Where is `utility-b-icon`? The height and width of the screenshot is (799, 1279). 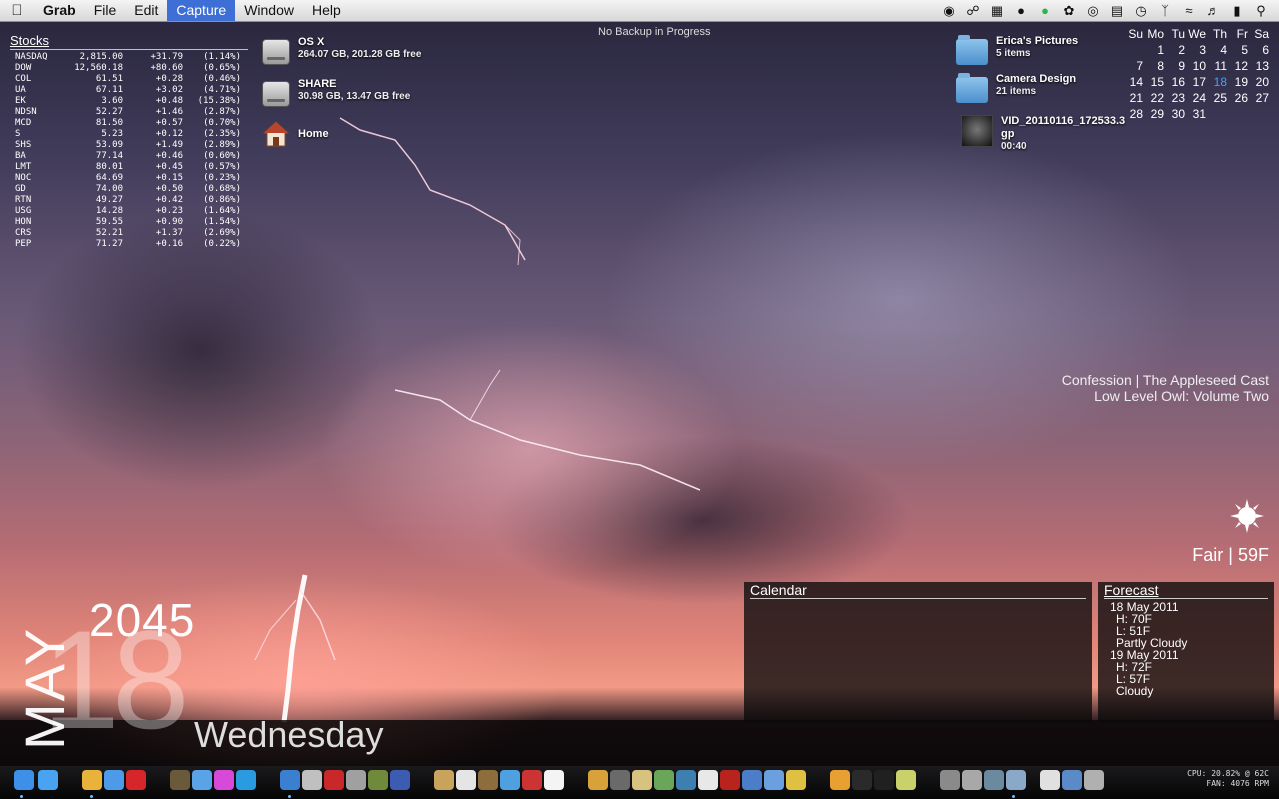
utility-b-icon is located at coordinates (972, 780).